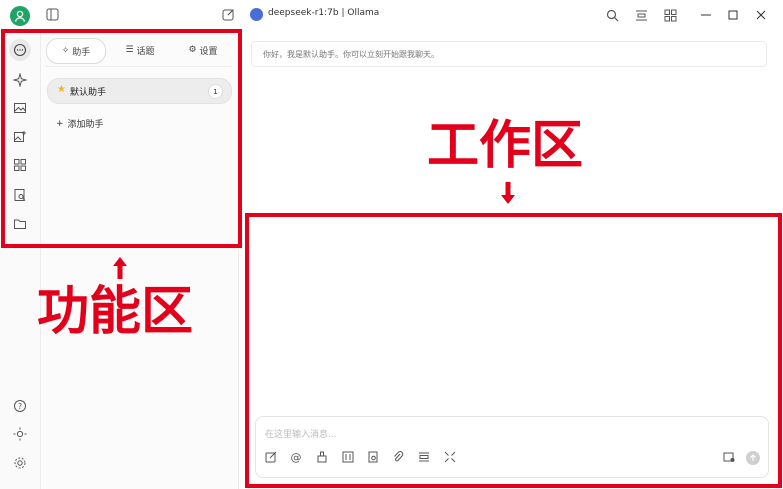 The image size is (783, 489). I want to click on model-logo-icon, so click(256, 14).